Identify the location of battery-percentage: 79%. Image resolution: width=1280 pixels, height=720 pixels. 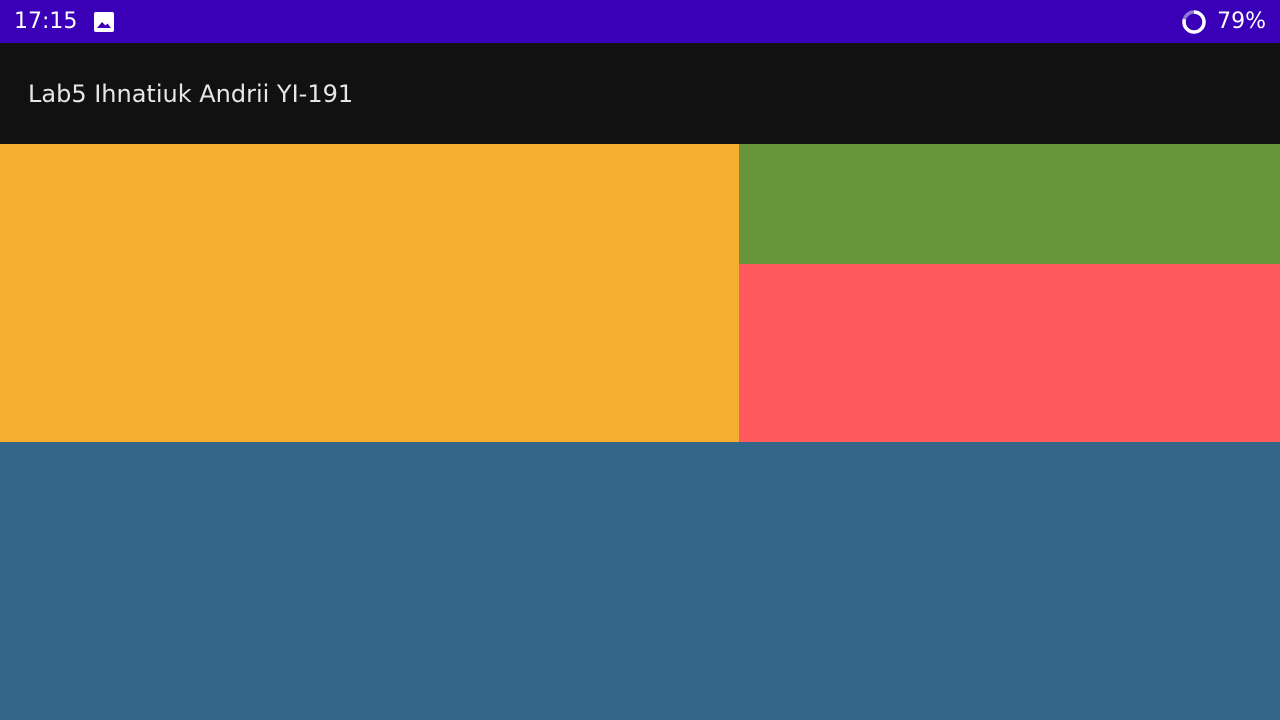
(1241, 21).